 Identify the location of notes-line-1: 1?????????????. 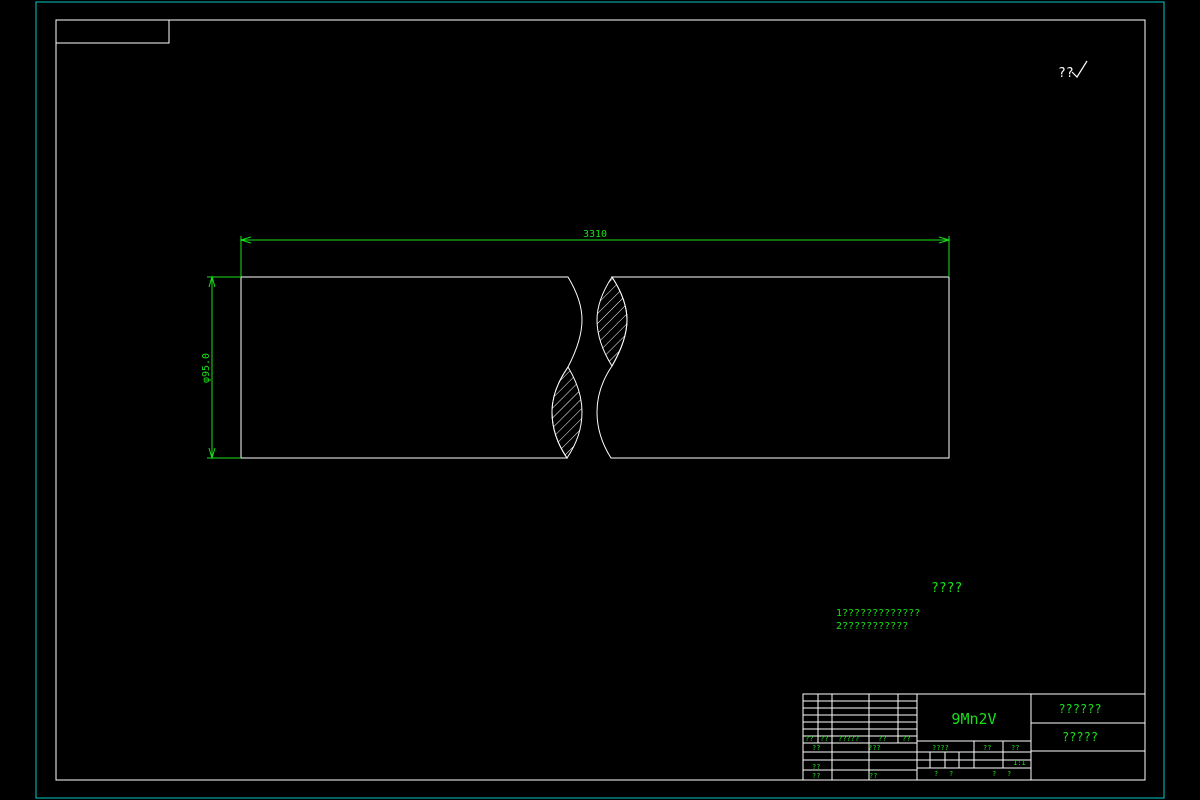
(878, 613).